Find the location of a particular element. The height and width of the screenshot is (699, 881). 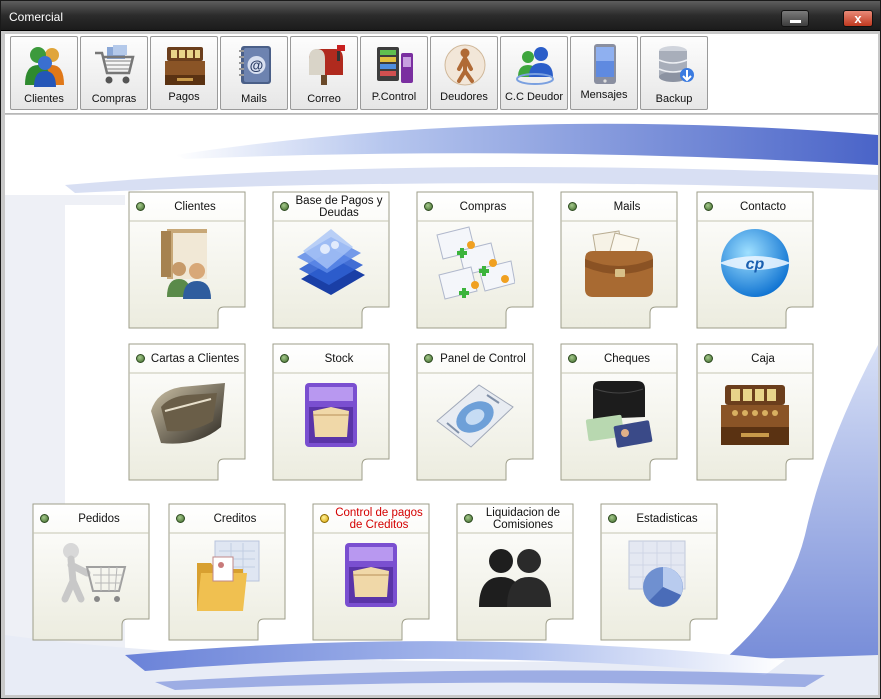

toolbar-button-pagos: Pagos is located at coordinates (184, 73).